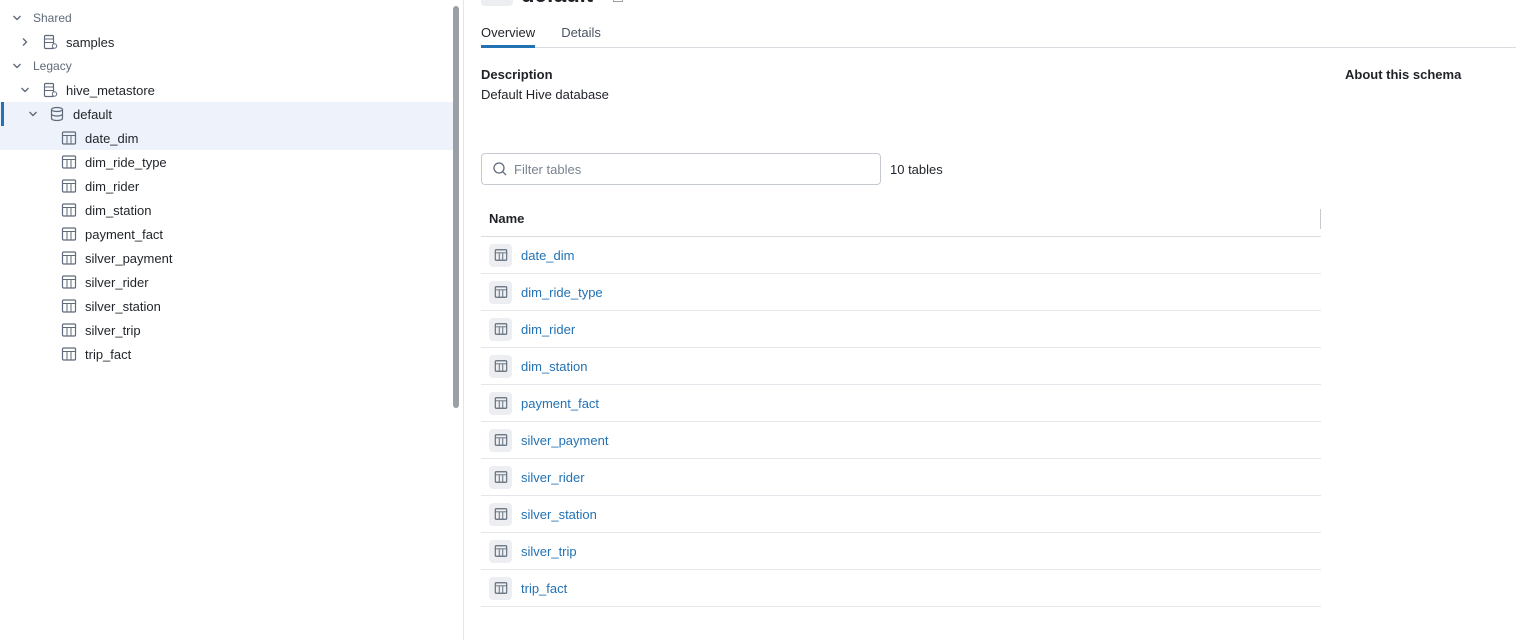  What do you see at coordinates (57, 114) in the screenshot?
I see `database-icon` at bounding box center [57, 114].